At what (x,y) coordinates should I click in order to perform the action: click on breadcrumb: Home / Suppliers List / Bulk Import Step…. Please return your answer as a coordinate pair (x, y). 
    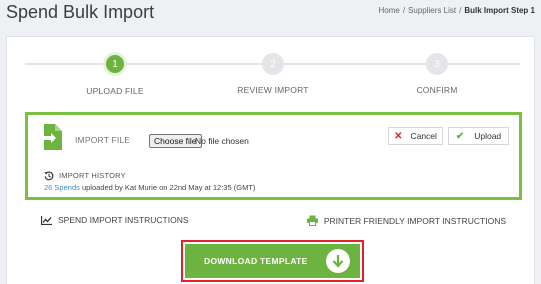
    Looking at the image, I should click on (456, 10).